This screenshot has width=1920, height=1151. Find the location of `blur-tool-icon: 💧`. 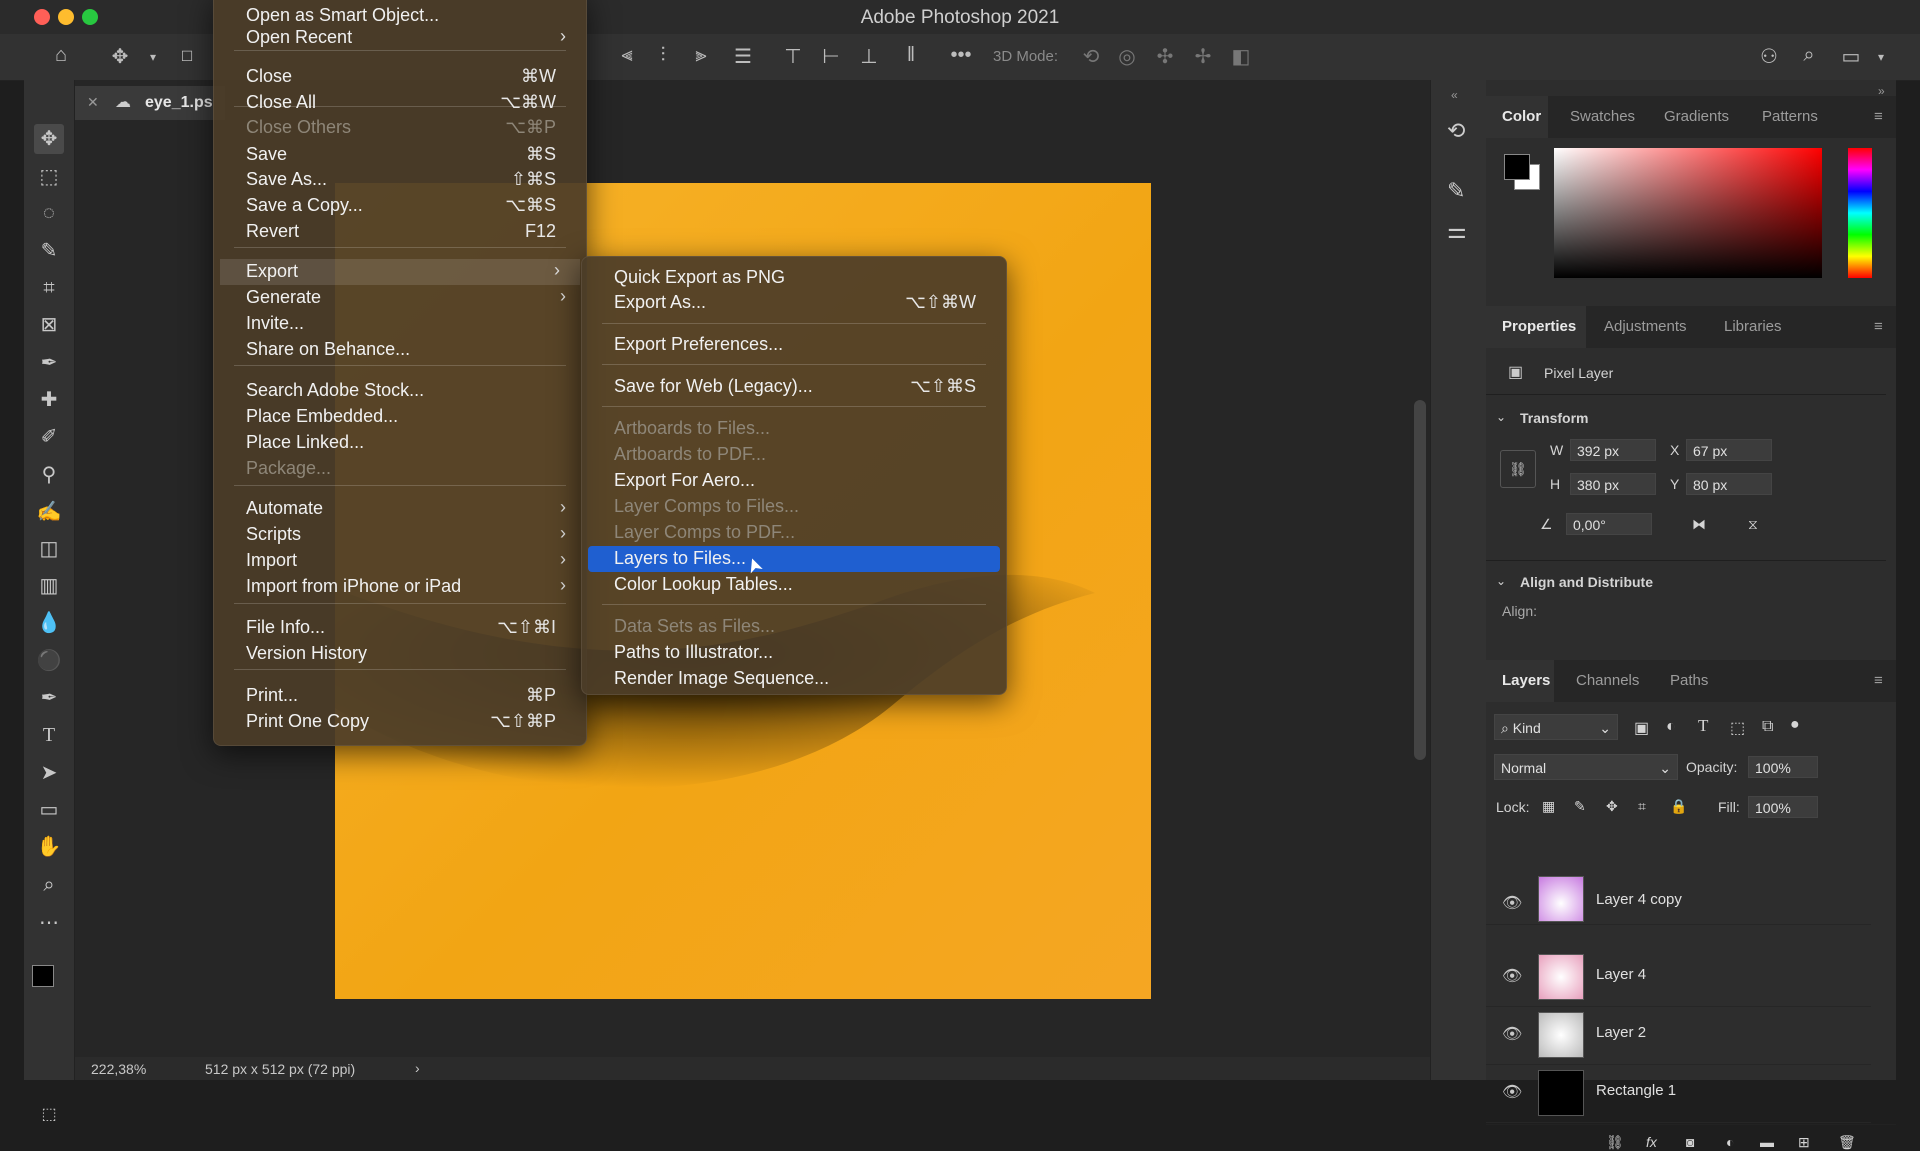

blur-tool-icon: 💧 is located at coordinates (49, 623).